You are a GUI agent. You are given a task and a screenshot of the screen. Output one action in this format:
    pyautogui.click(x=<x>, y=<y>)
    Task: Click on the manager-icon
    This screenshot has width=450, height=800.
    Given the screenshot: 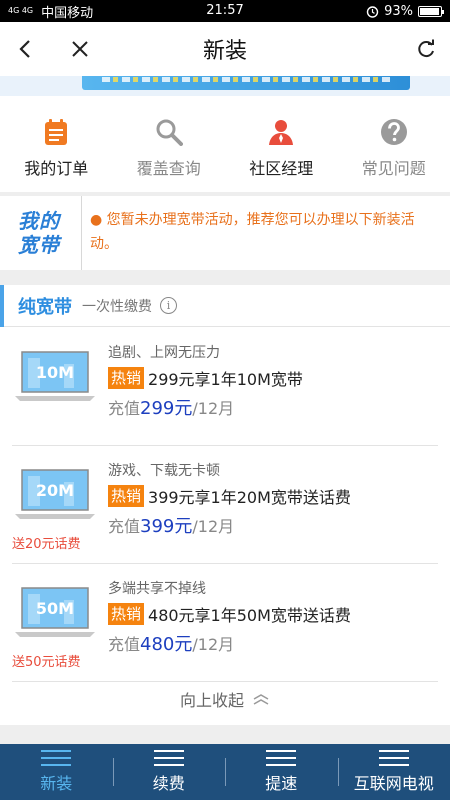 What is the action you would take?
    pyautogui.click(x=281, y=132)
    